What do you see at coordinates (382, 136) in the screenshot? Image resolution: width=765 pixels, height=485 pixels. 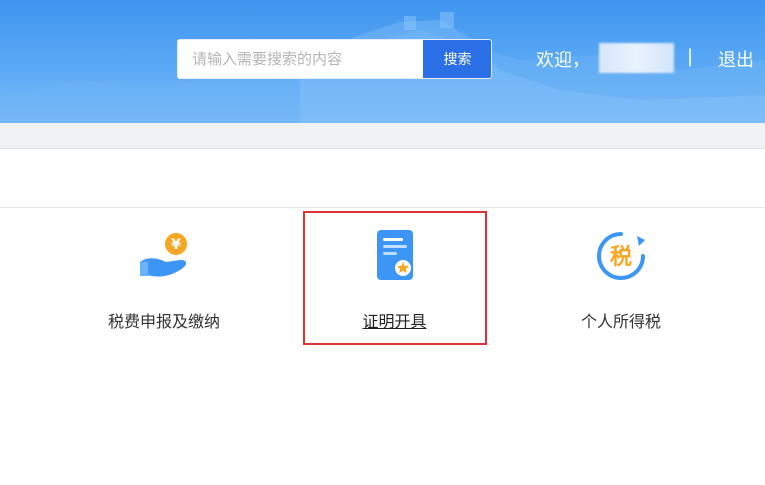 I see `nav-strip` at bounding box center [382, 136].